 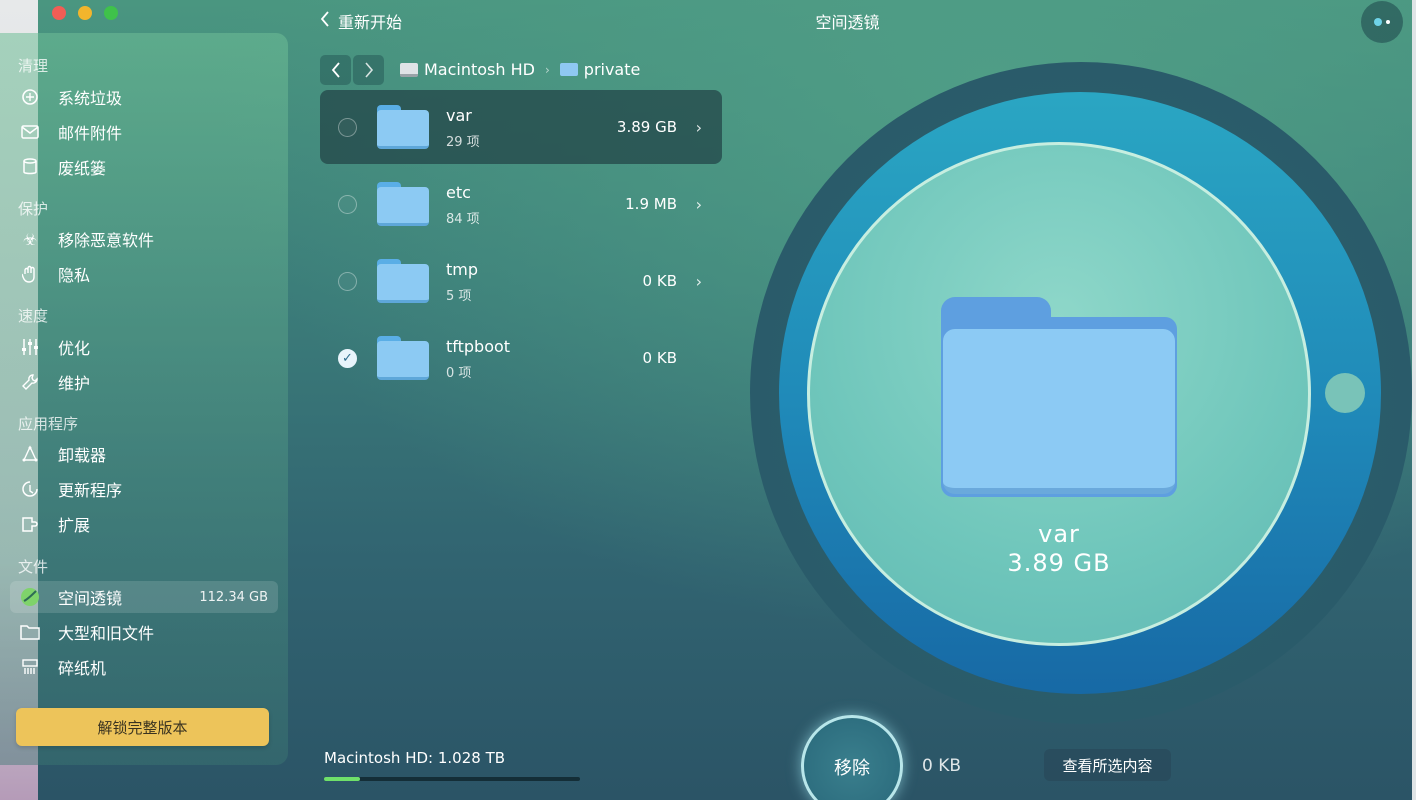 What do you see at coordinates (521, 204) in the screenshot?
I see `file-row-etc: etc 84 项 1.9 MB ›` at bounding box center [521, 204].